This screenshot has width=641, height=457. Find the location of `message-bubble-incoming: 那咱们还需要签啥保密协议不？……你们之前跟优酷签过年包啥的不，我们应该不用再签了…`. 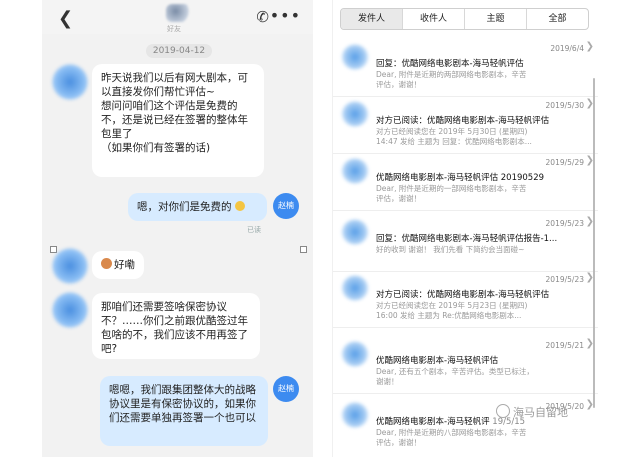

message-bubble-incoming: 那咱们还需要签啥保密协议不？……你们之前跟优酷签过年包啥的不，我们应该不用再签了… is located at coordinates (176, 326).